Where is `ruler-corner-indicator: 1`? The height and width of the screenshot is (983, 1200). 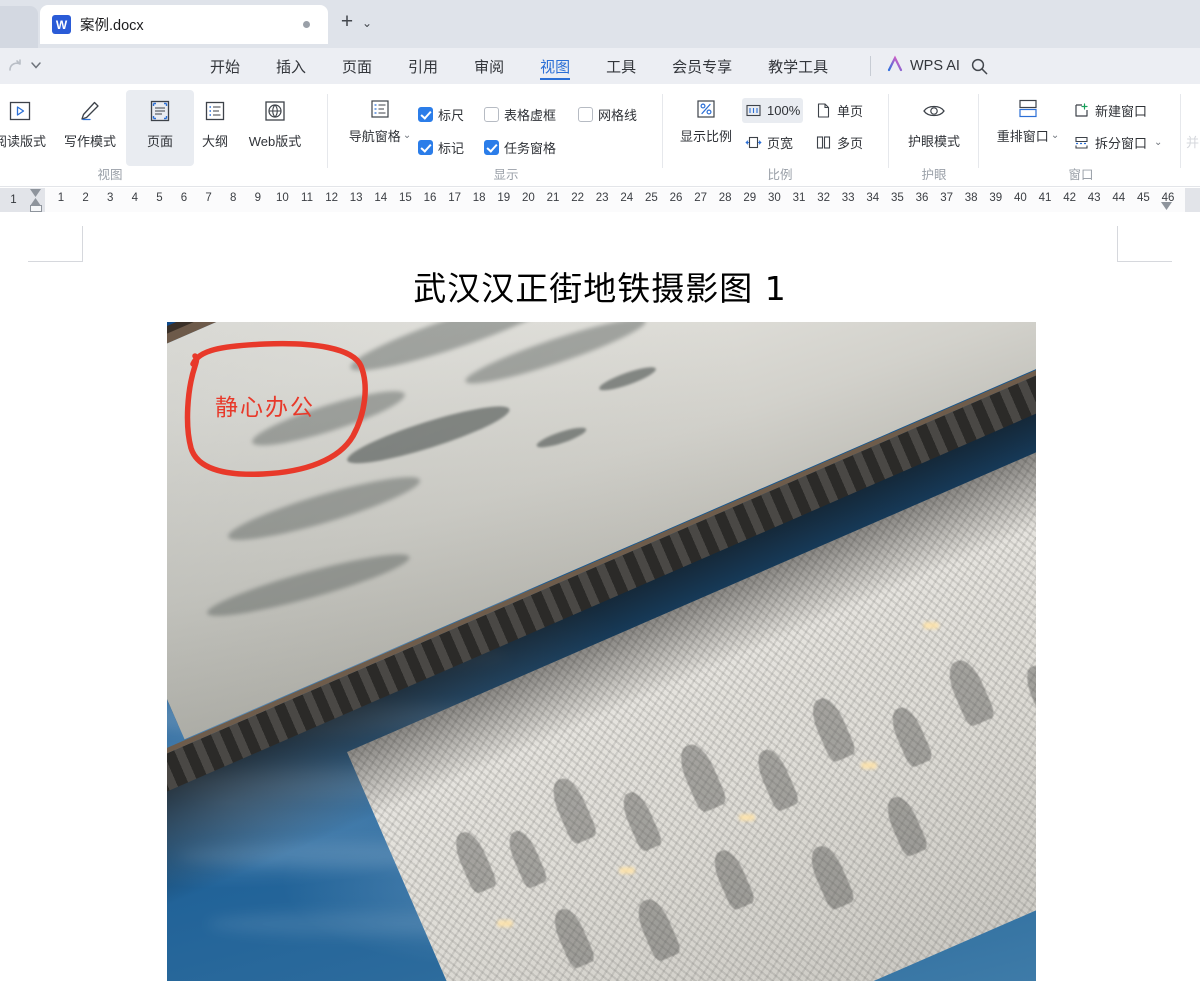
ruler-corner-indicator: 1 is located at coordinates (13, 200).